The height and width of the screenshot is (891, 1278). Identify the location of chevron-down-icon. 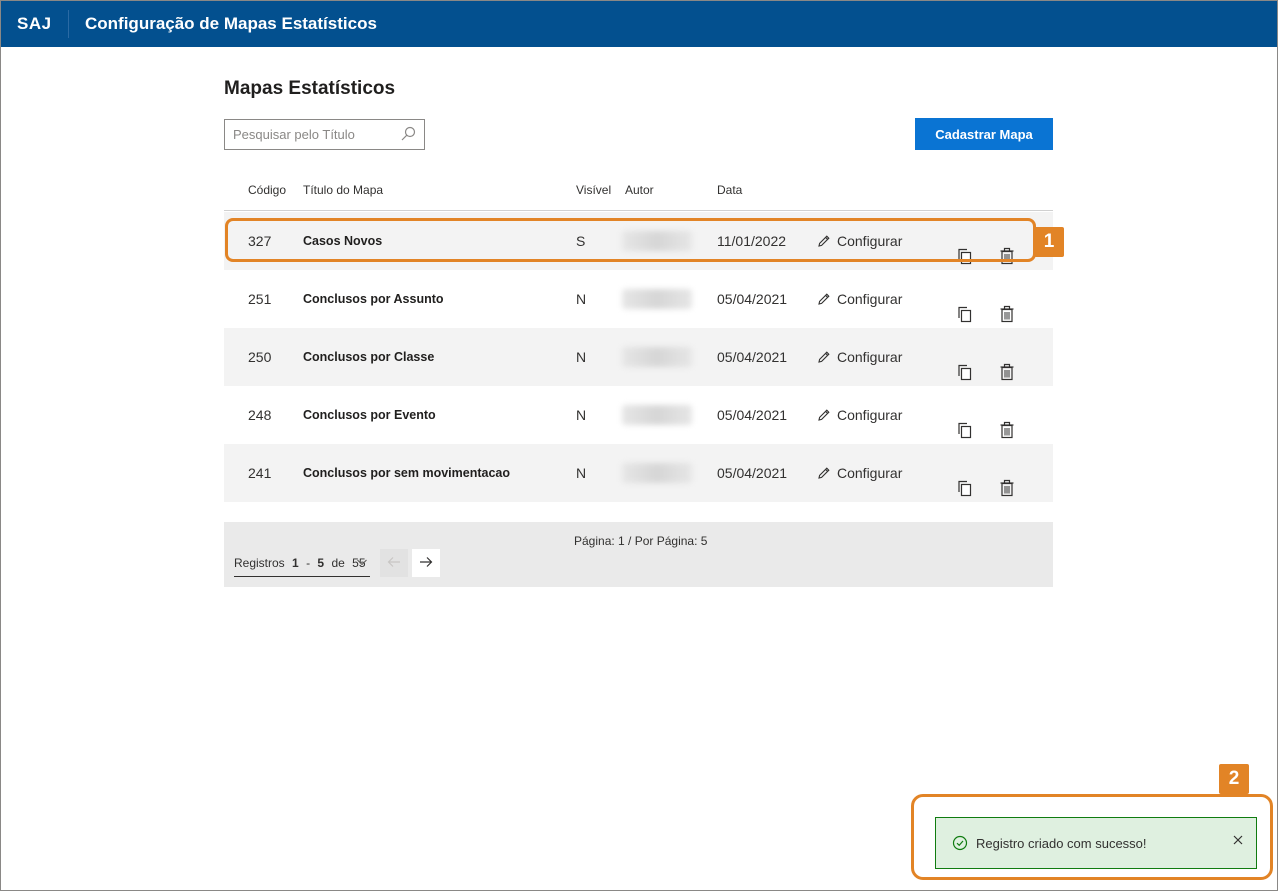
(362, 562).